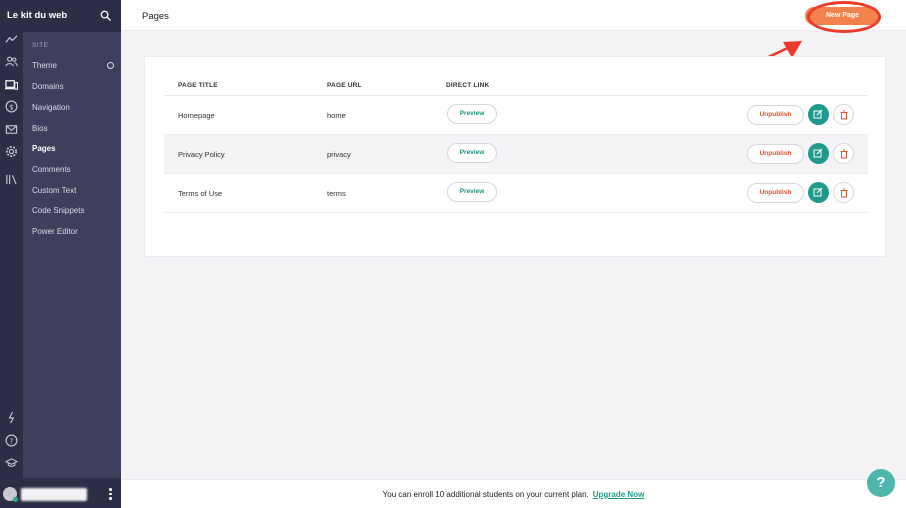  I want to click on page-title-cell: Privacy Policy, so click(201, 154).